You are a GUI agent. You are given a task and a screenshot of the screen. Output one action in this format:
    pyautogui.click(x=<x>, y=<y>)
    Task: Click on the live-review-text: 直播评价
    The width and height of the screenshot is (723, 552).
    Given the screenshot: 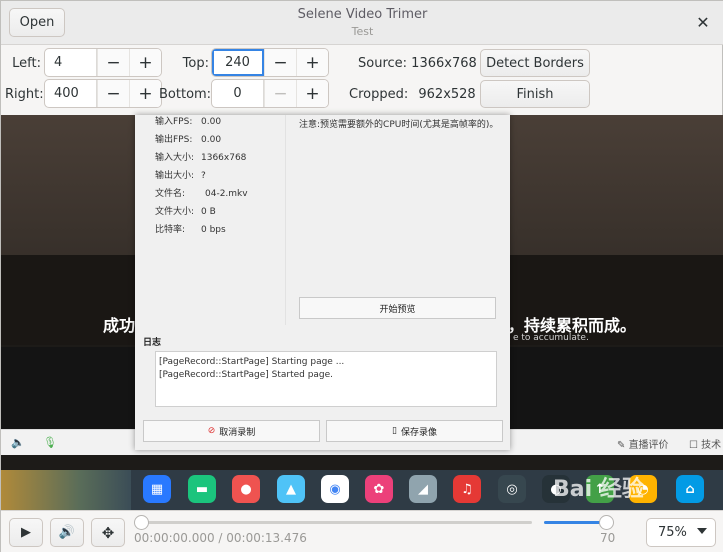 What is the action you would take?
    pyautogui.click(x=648, y=445)
    